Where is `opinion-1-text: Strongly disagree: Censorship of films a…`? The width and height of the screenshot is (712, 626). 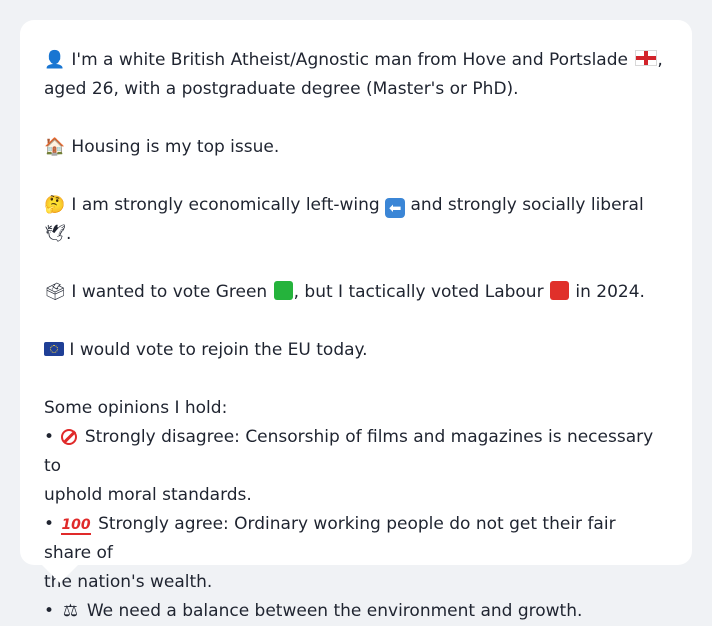
opinion-1-text: Strongly disagree: Censorship of films a… is located at coordinates (349, 451).